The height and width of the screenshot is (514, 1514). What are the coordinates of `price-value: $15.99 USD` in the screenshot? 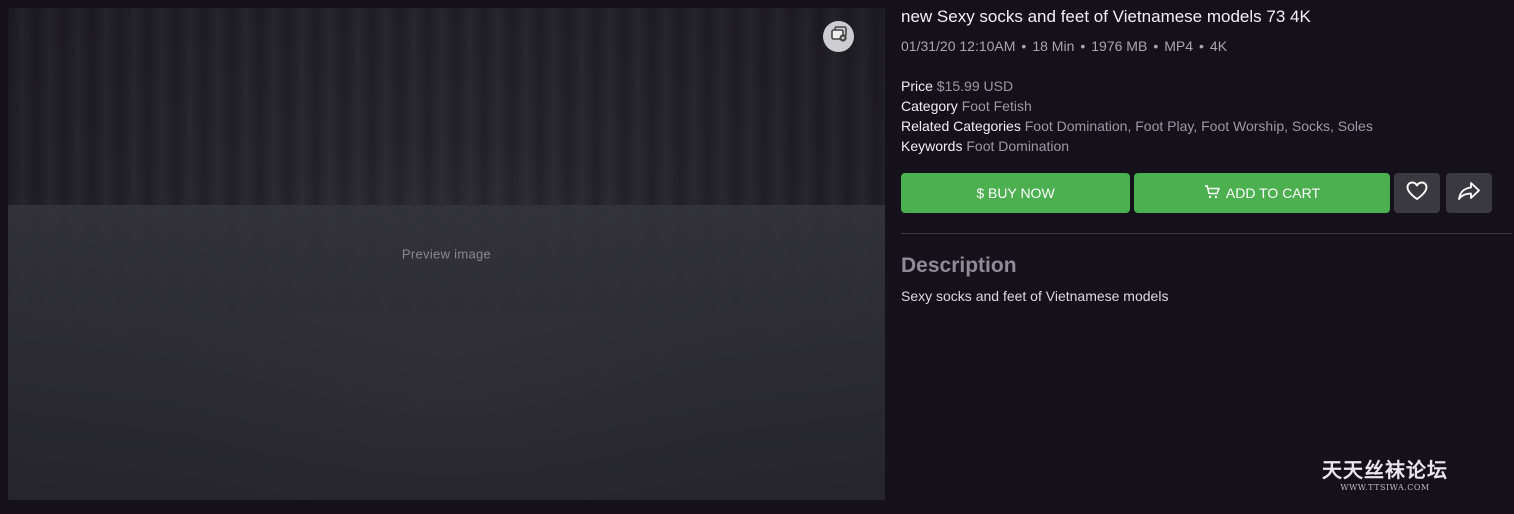 It's located at (975, 86).